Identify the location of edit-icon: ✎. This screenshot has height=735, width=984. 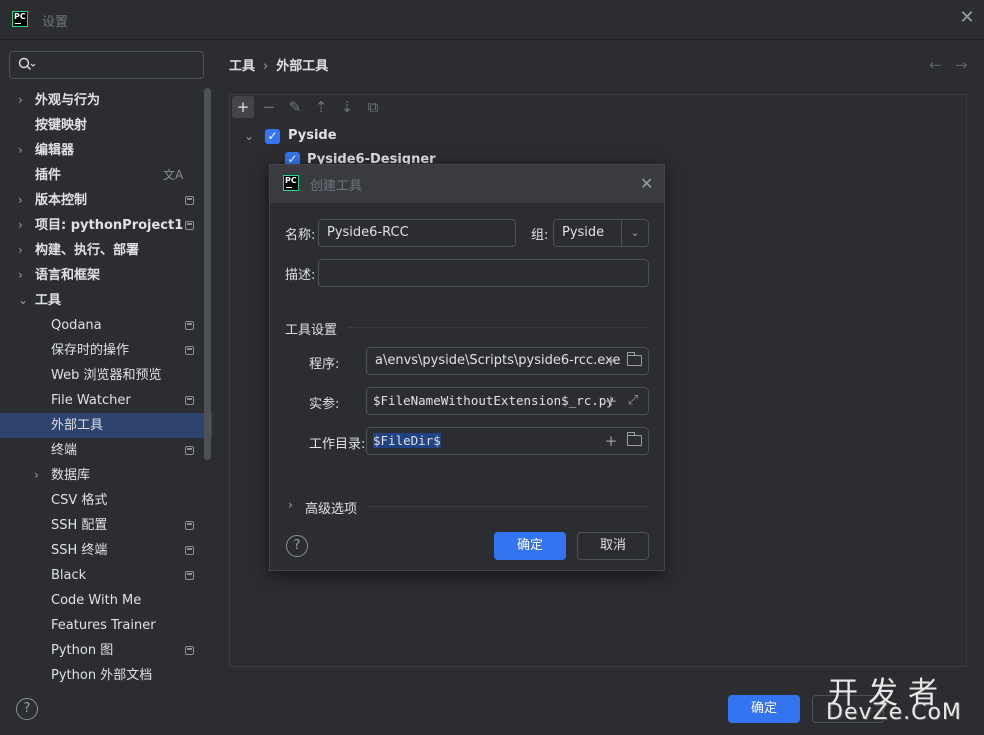
(295, 107).